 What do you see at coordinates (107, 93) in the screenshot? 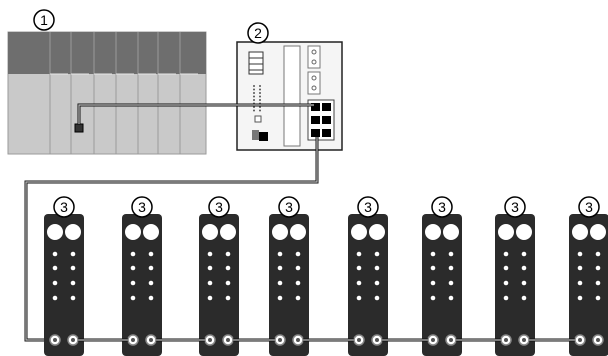
I see `plc-rack` at bounding box center [107, 93].